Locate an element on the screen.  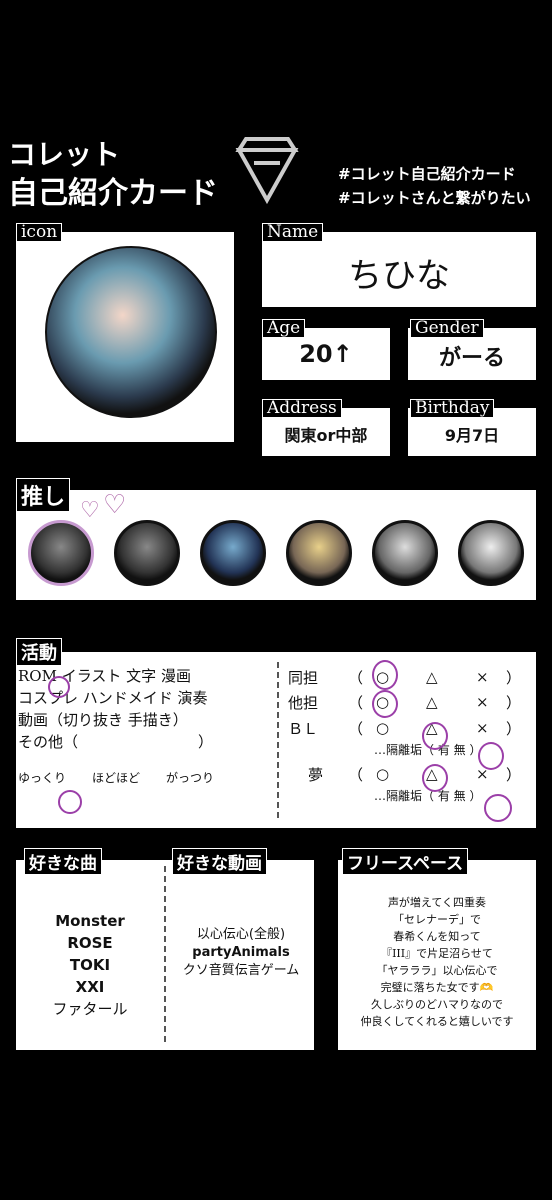
videos-label: 好きな動画 is located at coordinates (219, 861).